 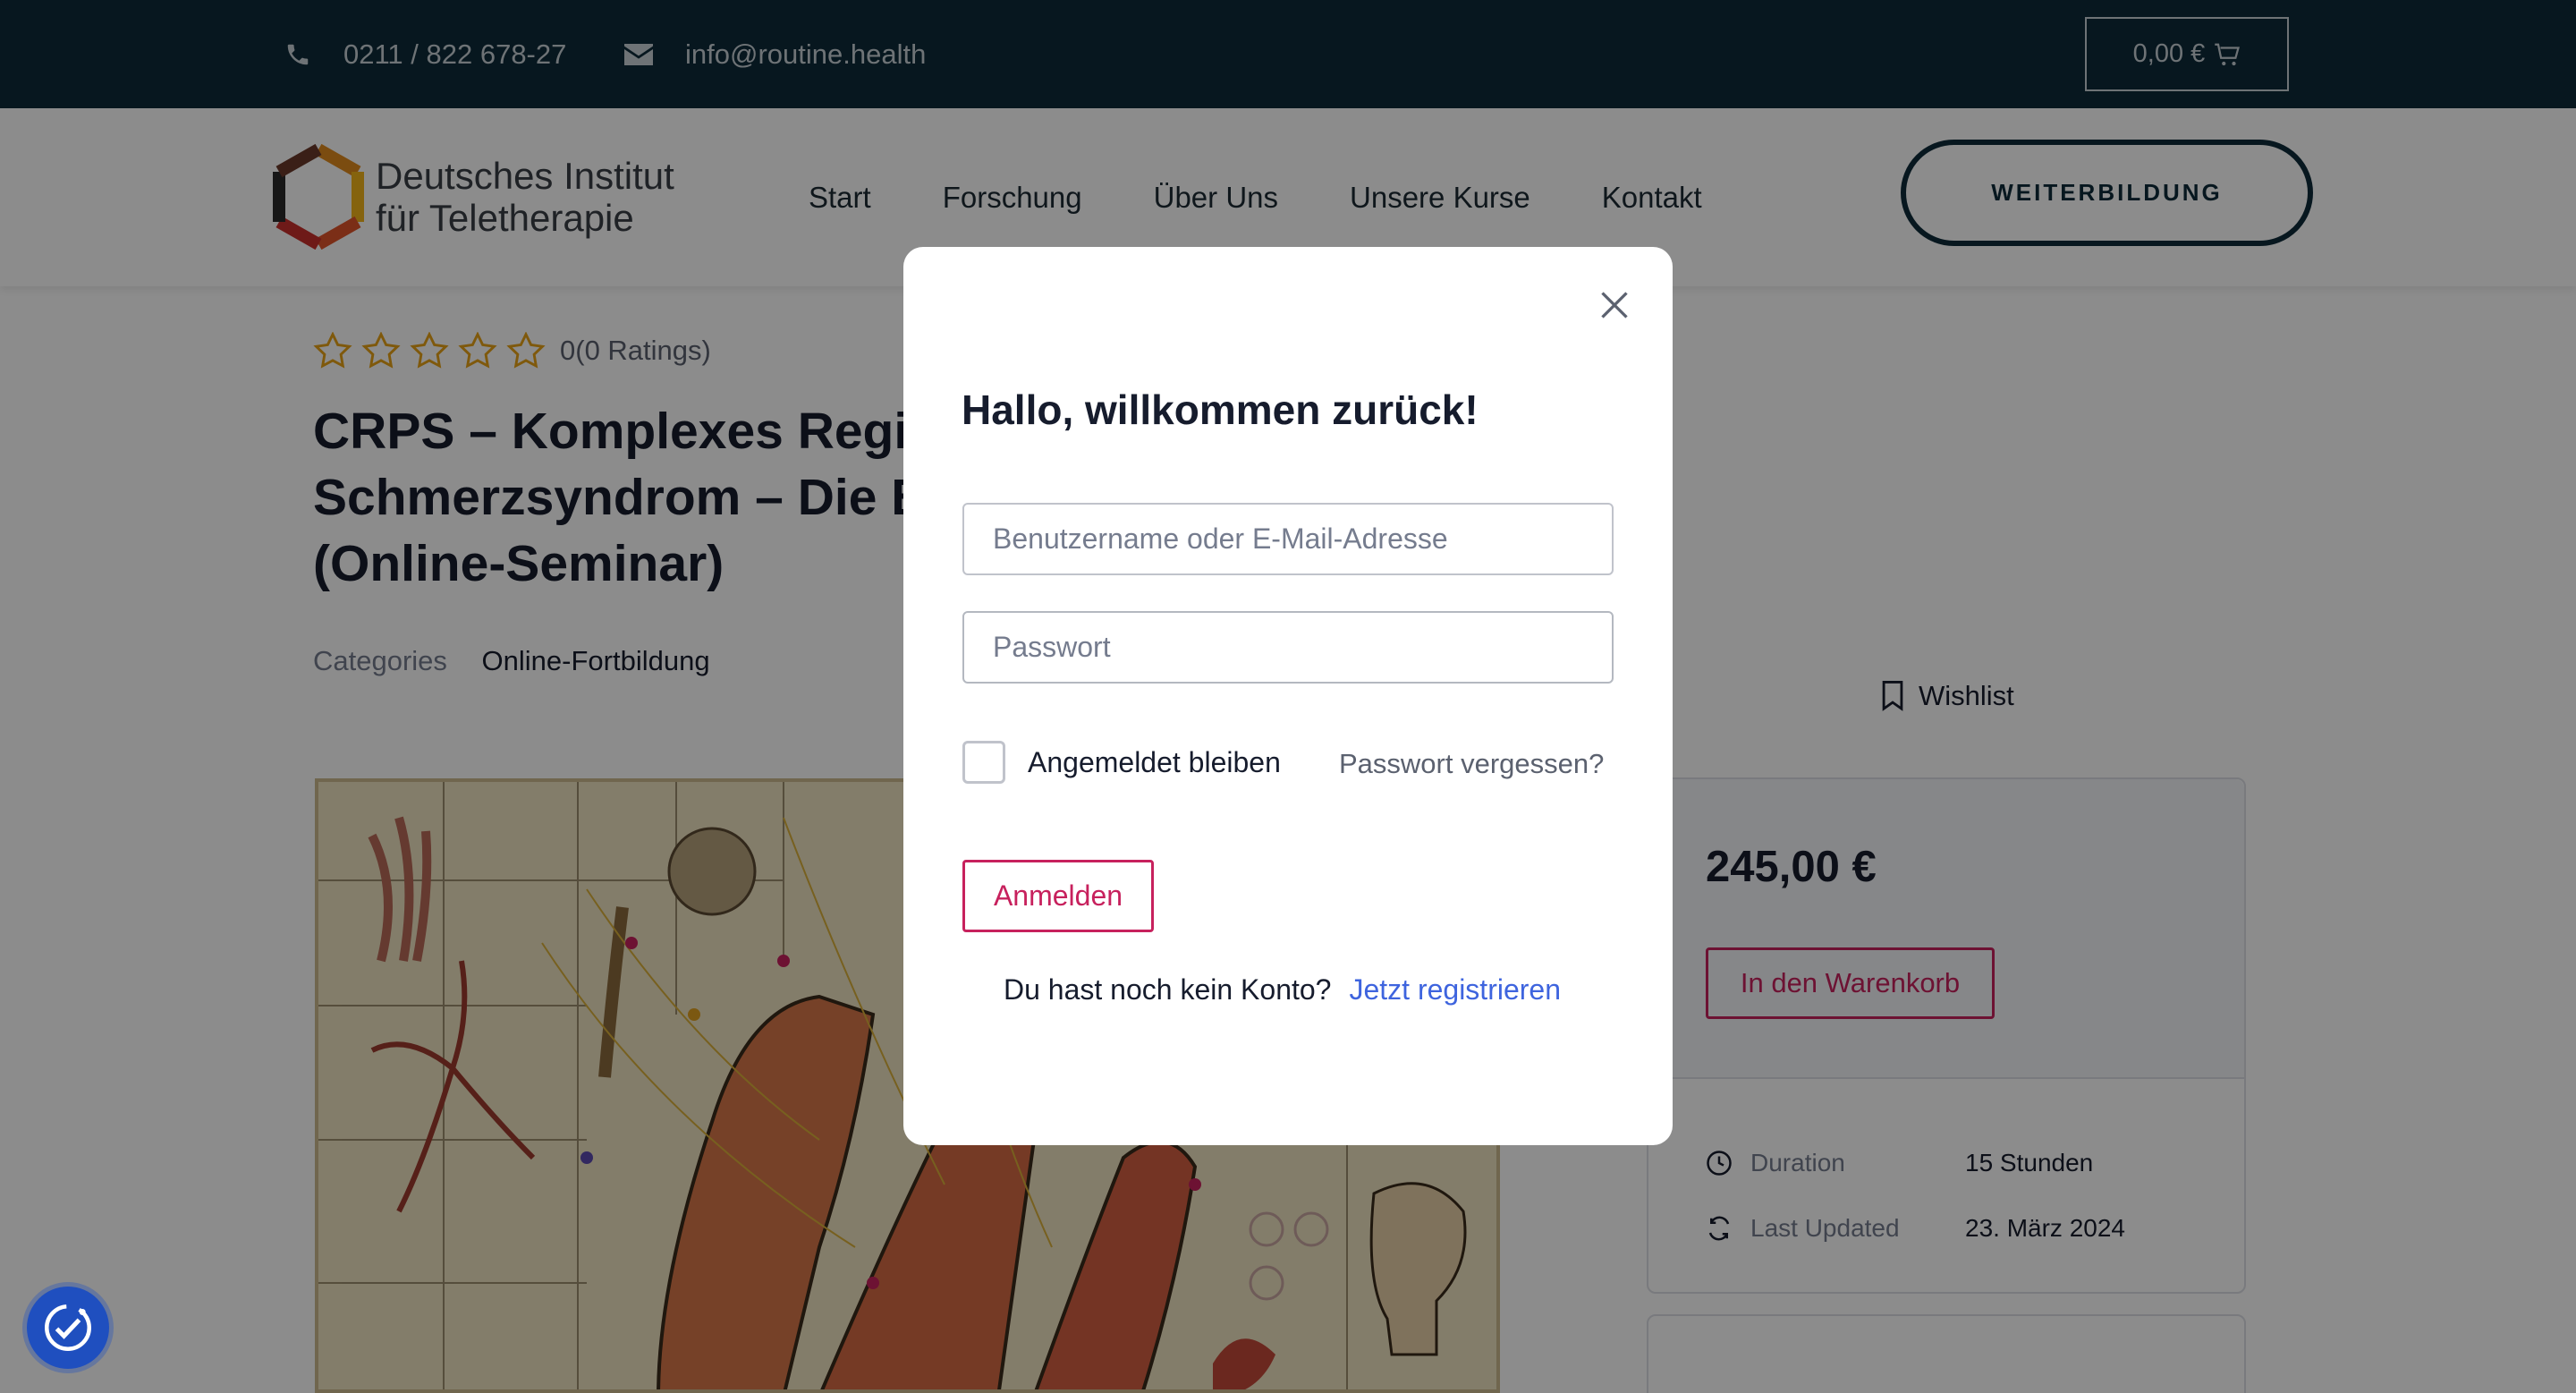 I want to click on login-button: Anmelden, so click(x=1058, y=896).